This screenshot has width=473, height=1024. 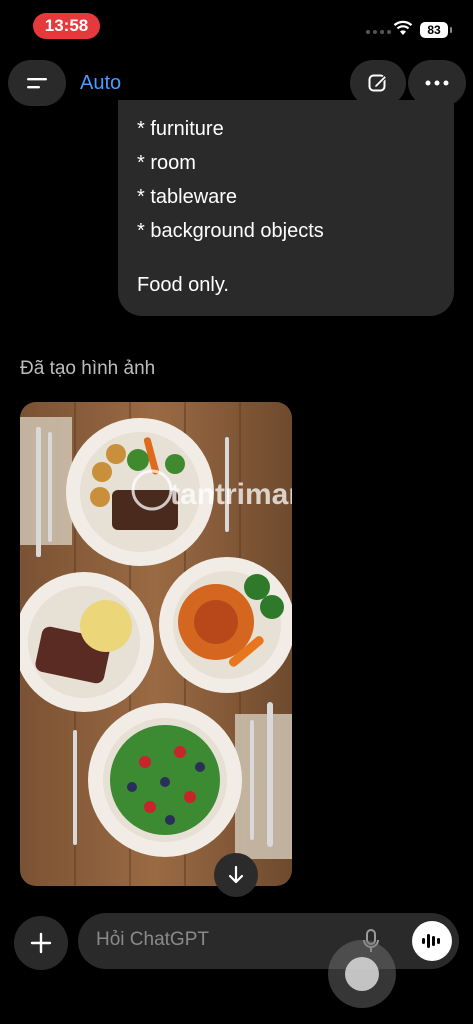 What do you see at coordinates (88, 368) in the screenshot?
I see `image-created-label: Đã tạo hình ảnh` at bounding box center [88, 368].